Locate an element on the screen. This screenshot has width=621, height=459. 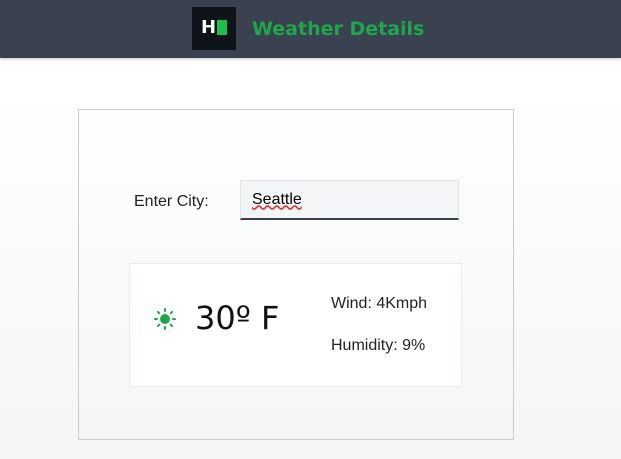
top-bar: H Weather Details is located at coordinates (310, 29).